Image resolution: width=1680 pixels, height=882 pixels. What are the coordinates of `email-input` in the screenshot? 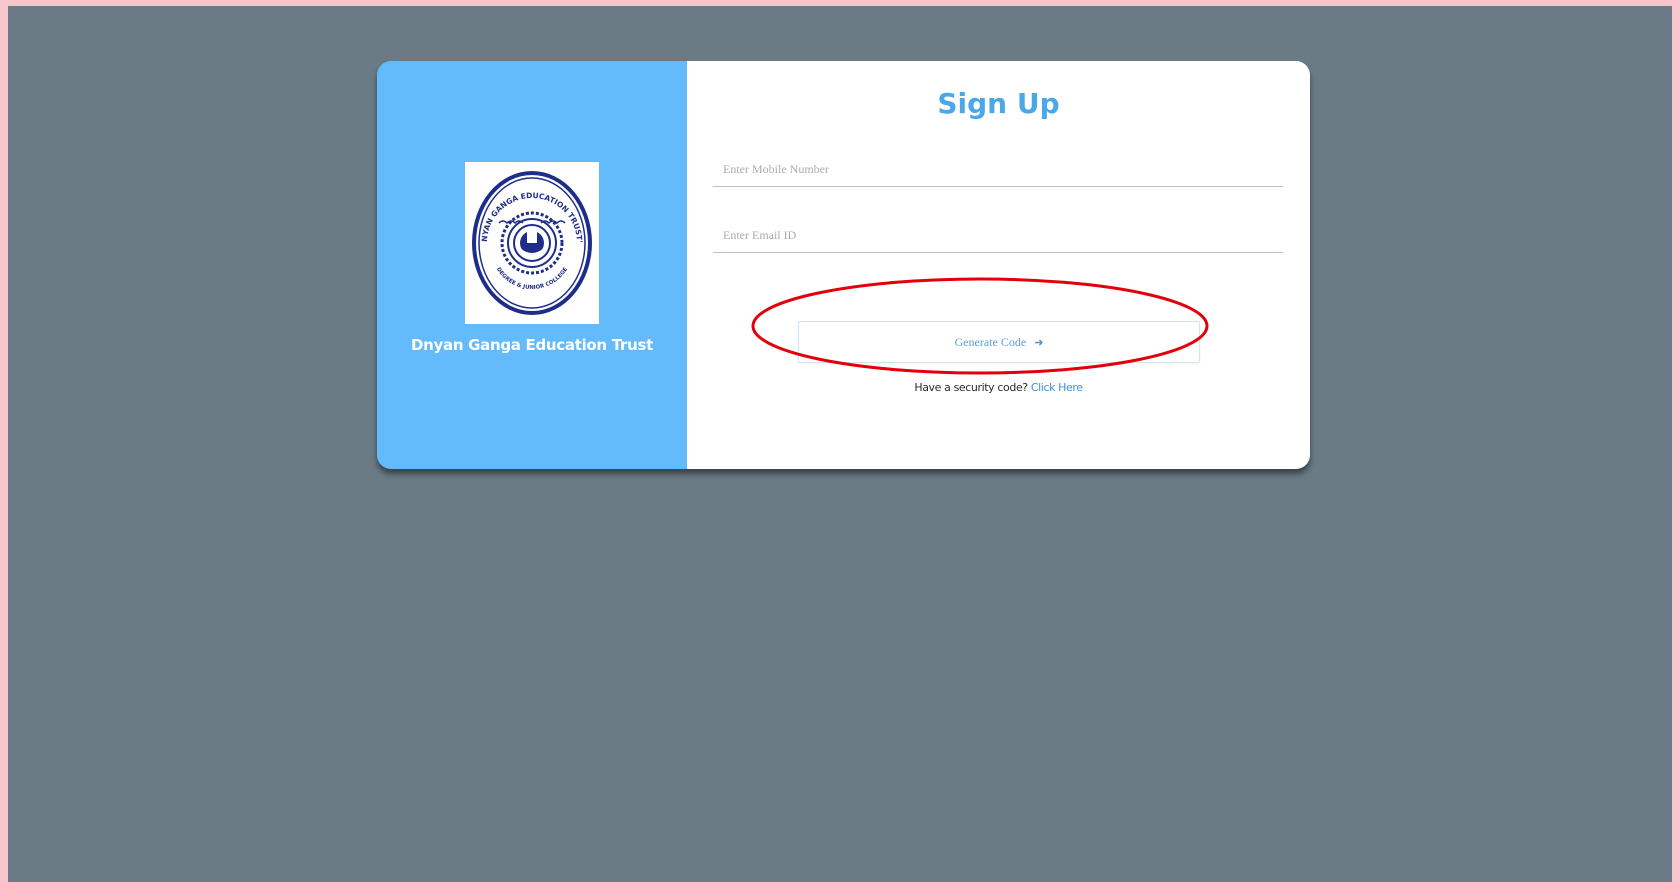 It's located at (998, 236).